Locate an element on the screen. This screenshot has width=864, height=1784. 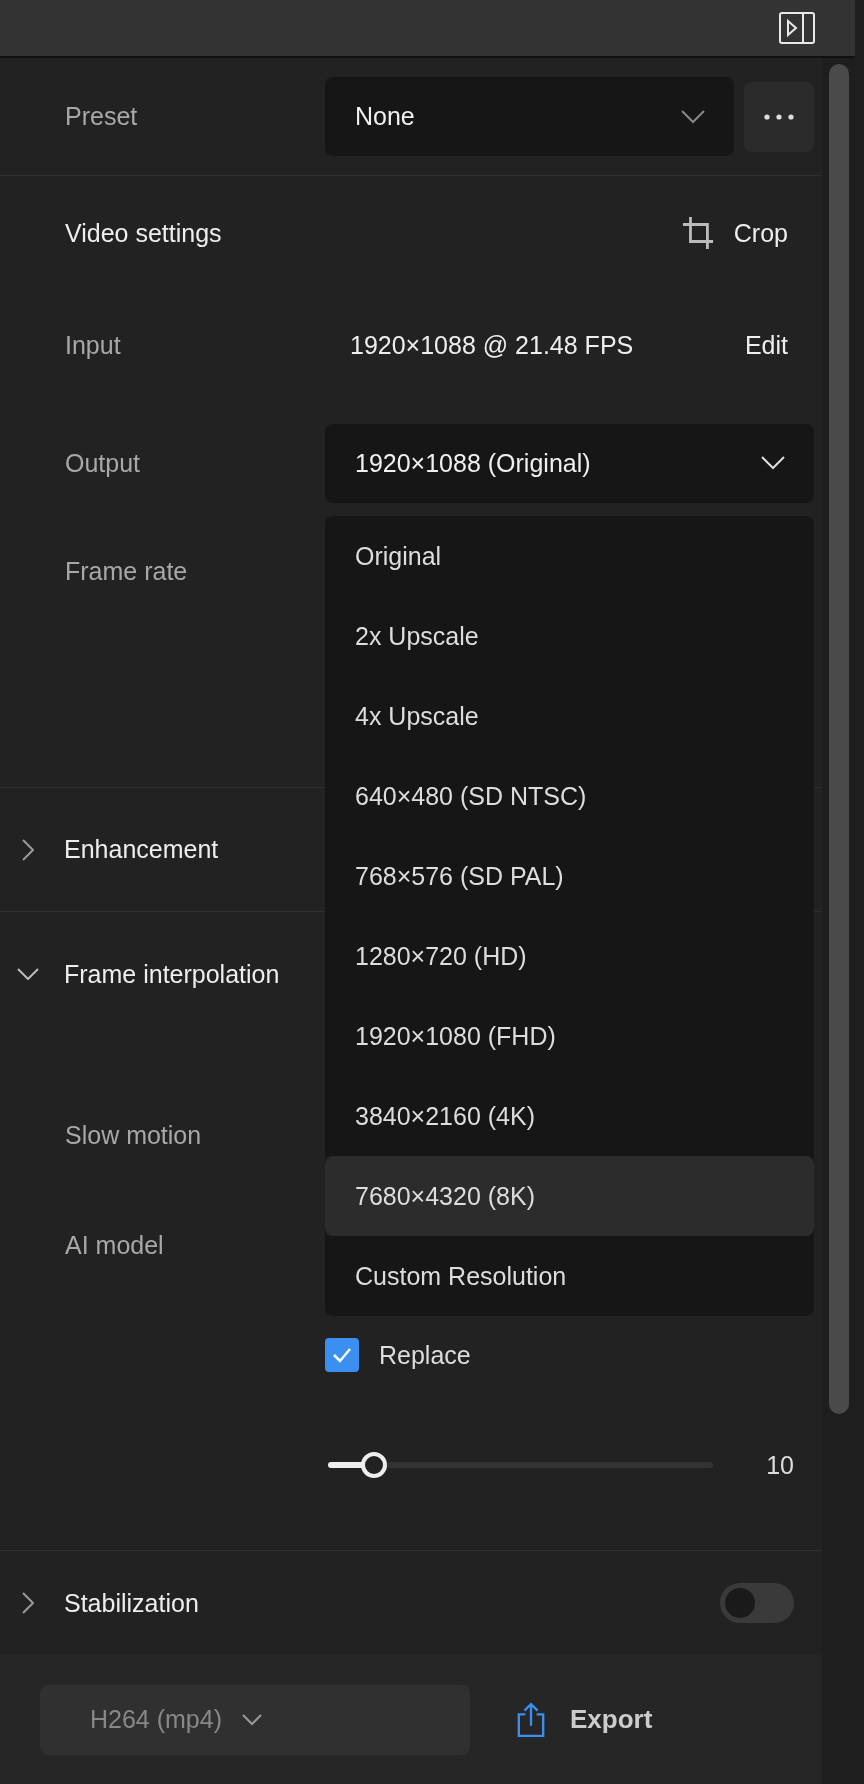
output-label: Output is located at coordinates (103, 463).